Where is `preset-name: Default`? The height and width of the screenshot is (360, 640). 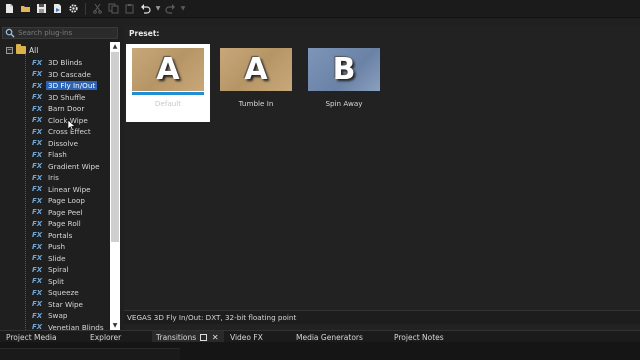
preset-name: Default is located at coordinates (168, 103).